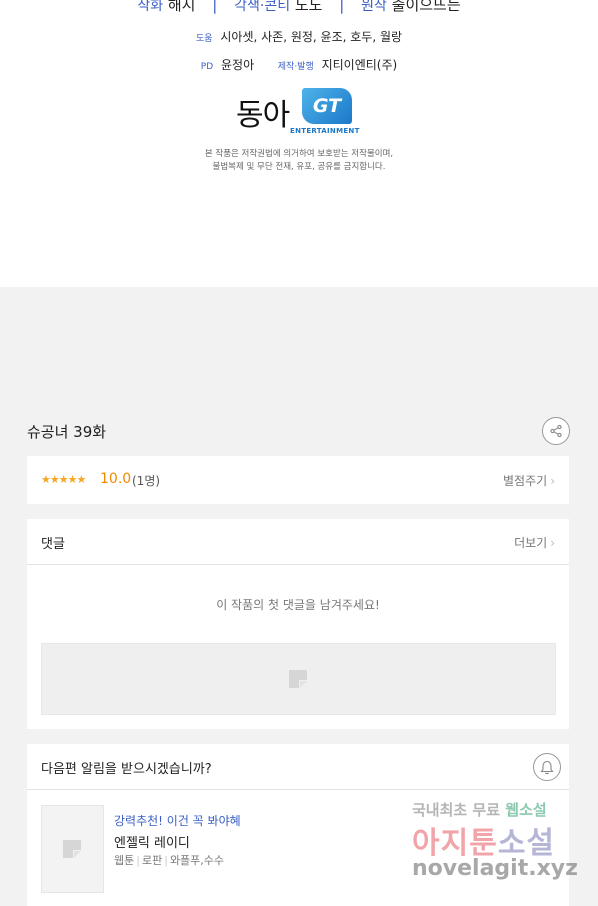 This screenshot has width=598, height=906. Describe the element at coordinates (299, 167) in the screenshot. I see `copyright-line: 불법복제 및 무단 전재, 유포, 공유를 금지합니다.` at that location.